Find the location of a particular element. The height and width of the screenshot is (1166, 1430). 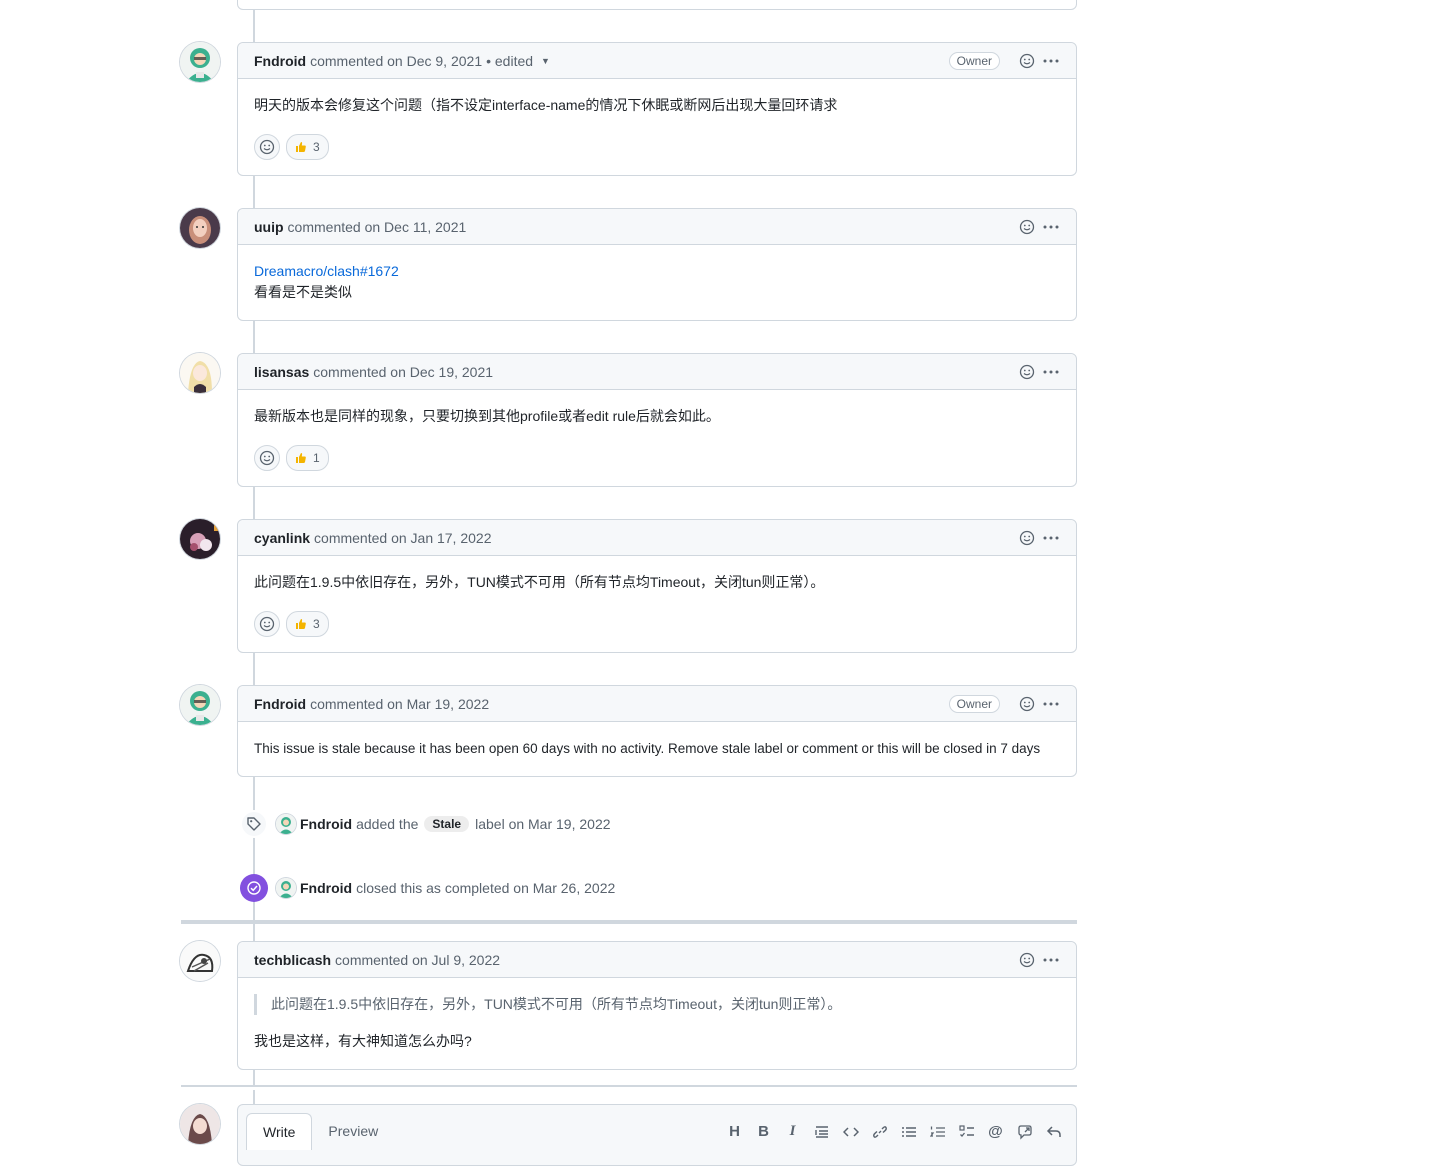

heading-icon: H is located at coordinates (734, 1131).